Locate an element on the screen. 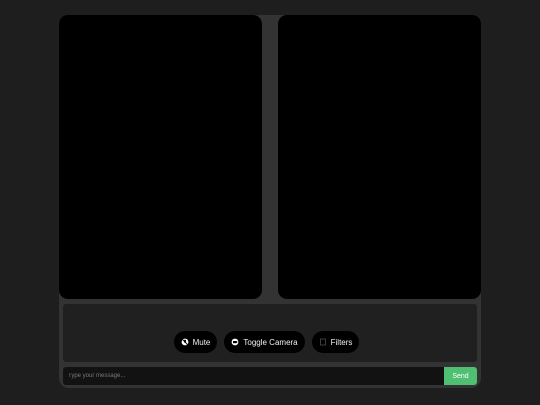 Image resolution: width=540 pixels, height=405 pixels. message-input is located at coordinates (253, 376).